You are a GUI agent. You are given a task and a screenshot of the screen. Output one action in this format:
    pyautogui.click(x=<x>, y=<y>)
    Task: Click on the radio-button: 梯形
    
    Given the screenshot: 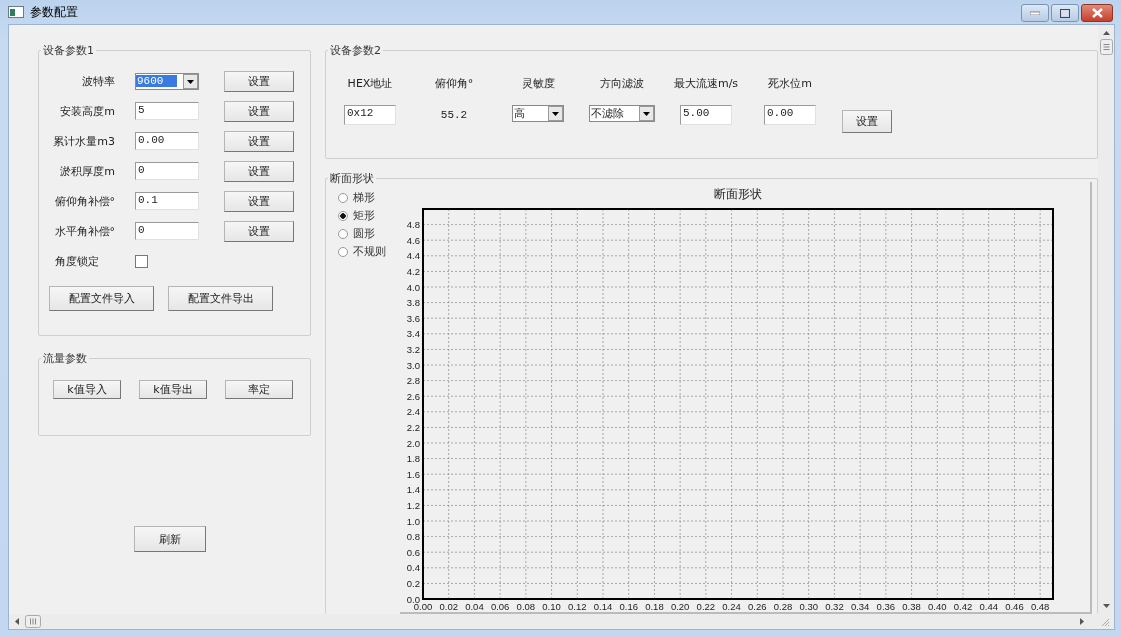 What is the action you would take?
    pyautogui.click(x=369, y=197)
    